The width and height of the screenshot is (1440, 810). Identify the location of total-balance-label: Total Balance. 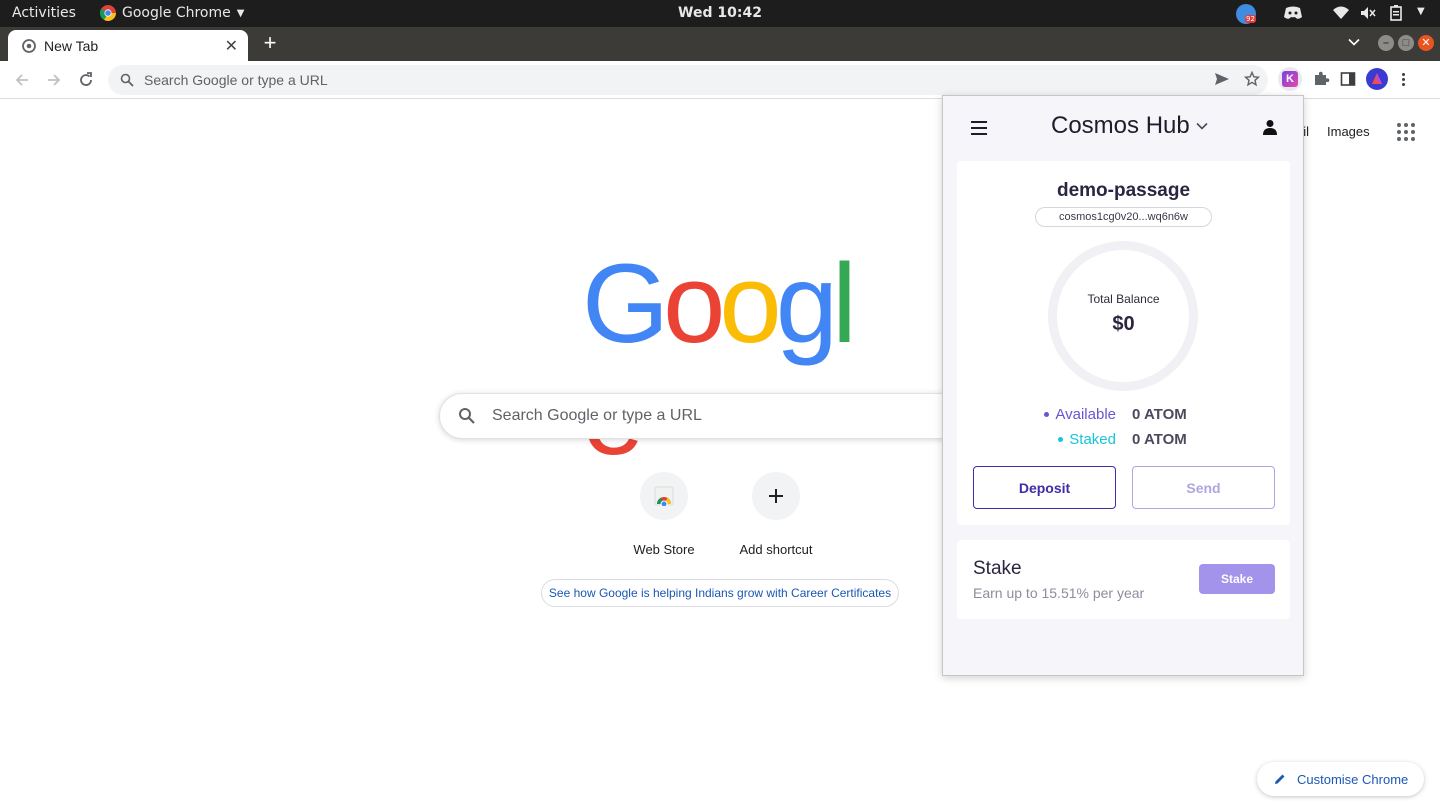
(1123, 299).